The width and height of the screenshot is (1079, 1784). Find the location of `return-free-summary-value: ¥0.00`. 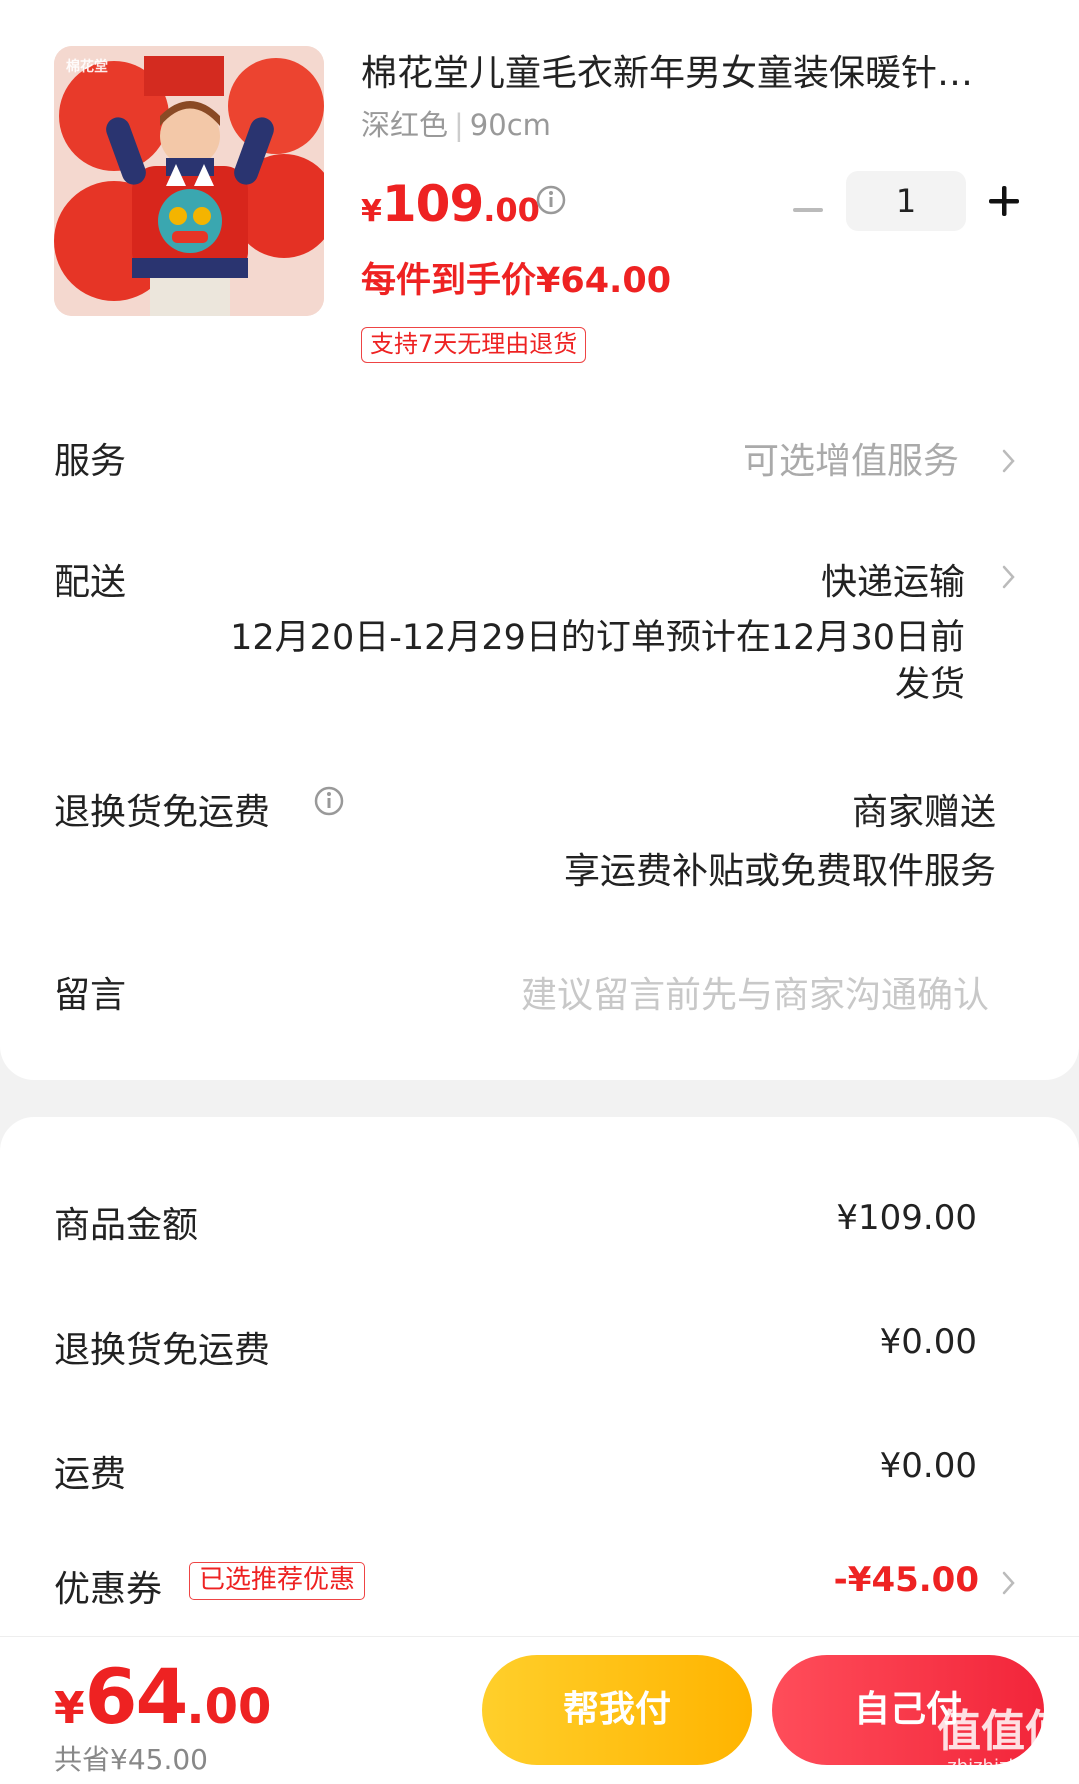

return-free-summary-value: ¥0.00 is located at coordinates (928, 1342).